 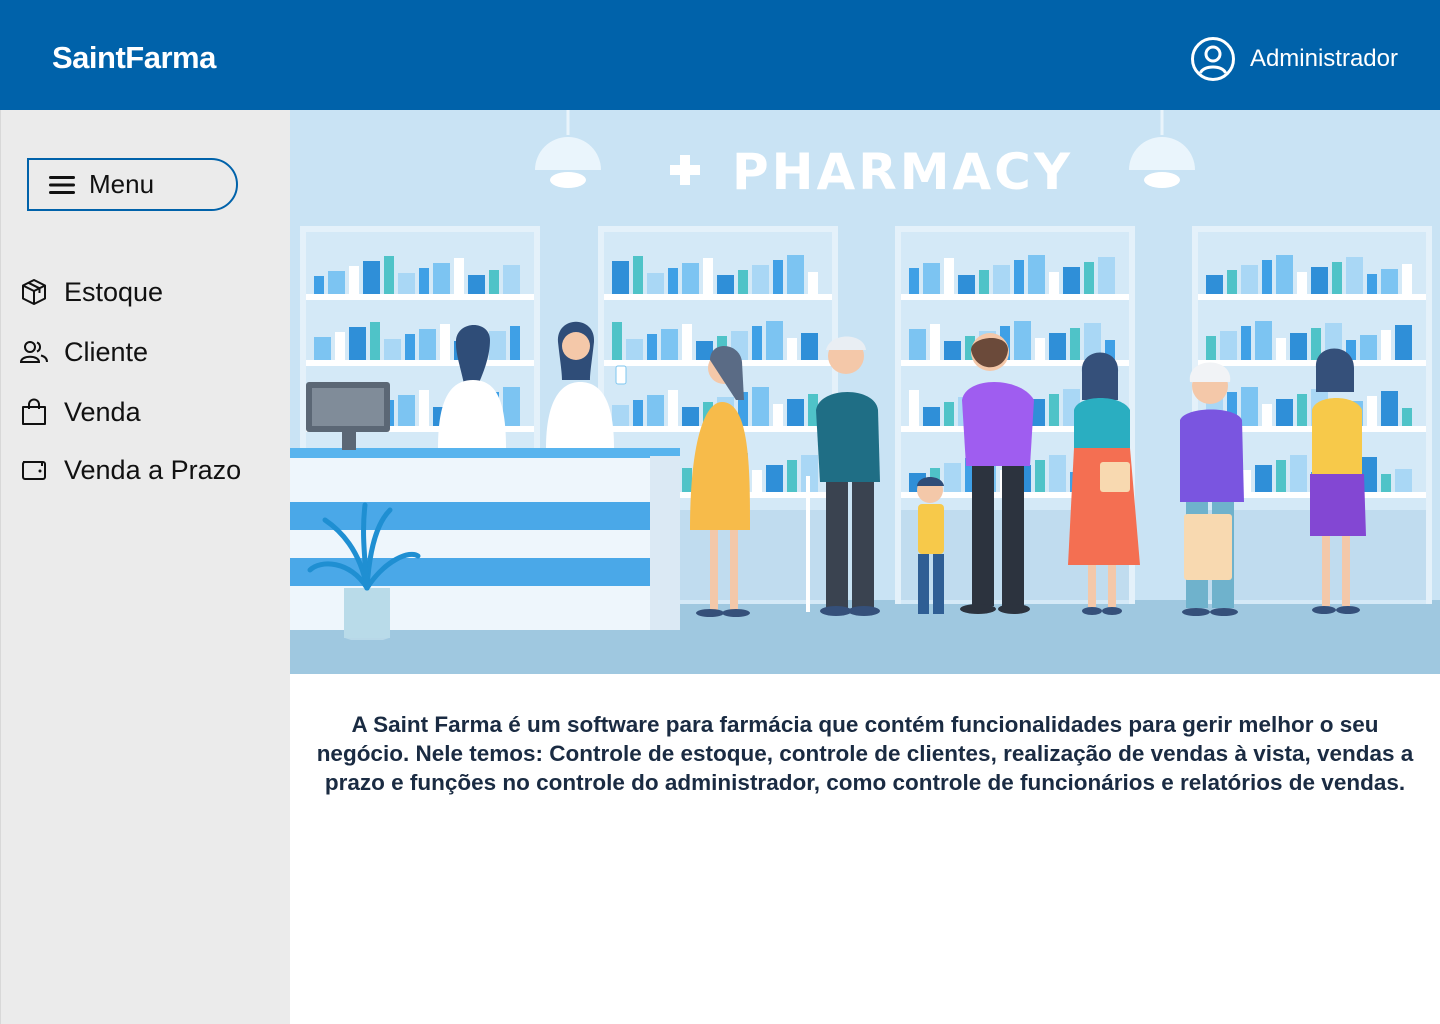 I want to click on brand-logo: SaintFarma, so click(x=134, y=58).